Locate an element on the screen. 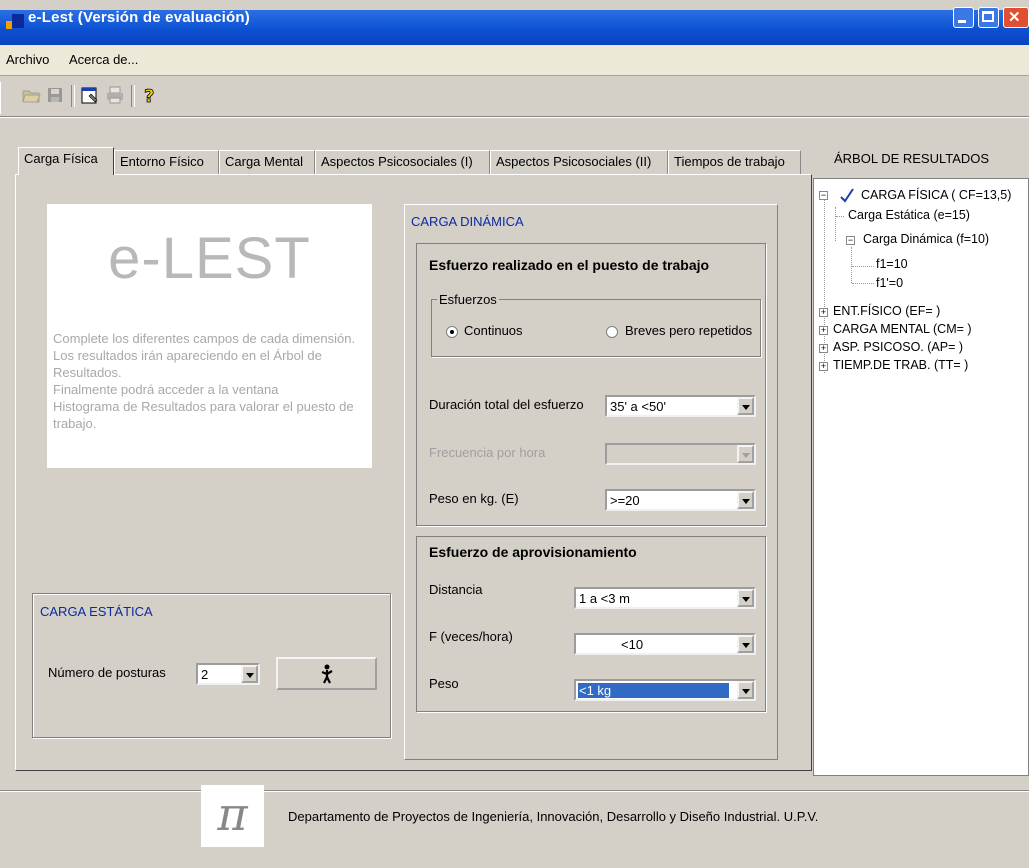 The image size is (1029, 868). menu-bar is located at coordinates (514, 60).